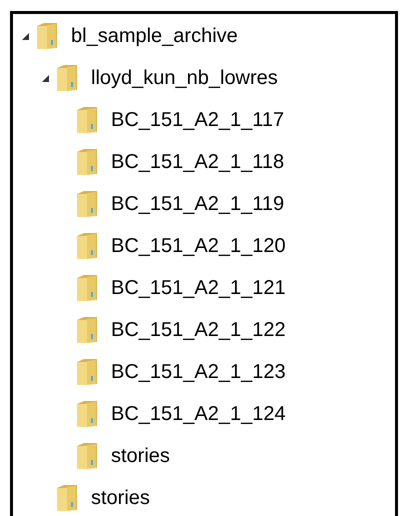  I want to click on tree-item-label: lloyd_kun_nb_lowres, so click(184, 78).